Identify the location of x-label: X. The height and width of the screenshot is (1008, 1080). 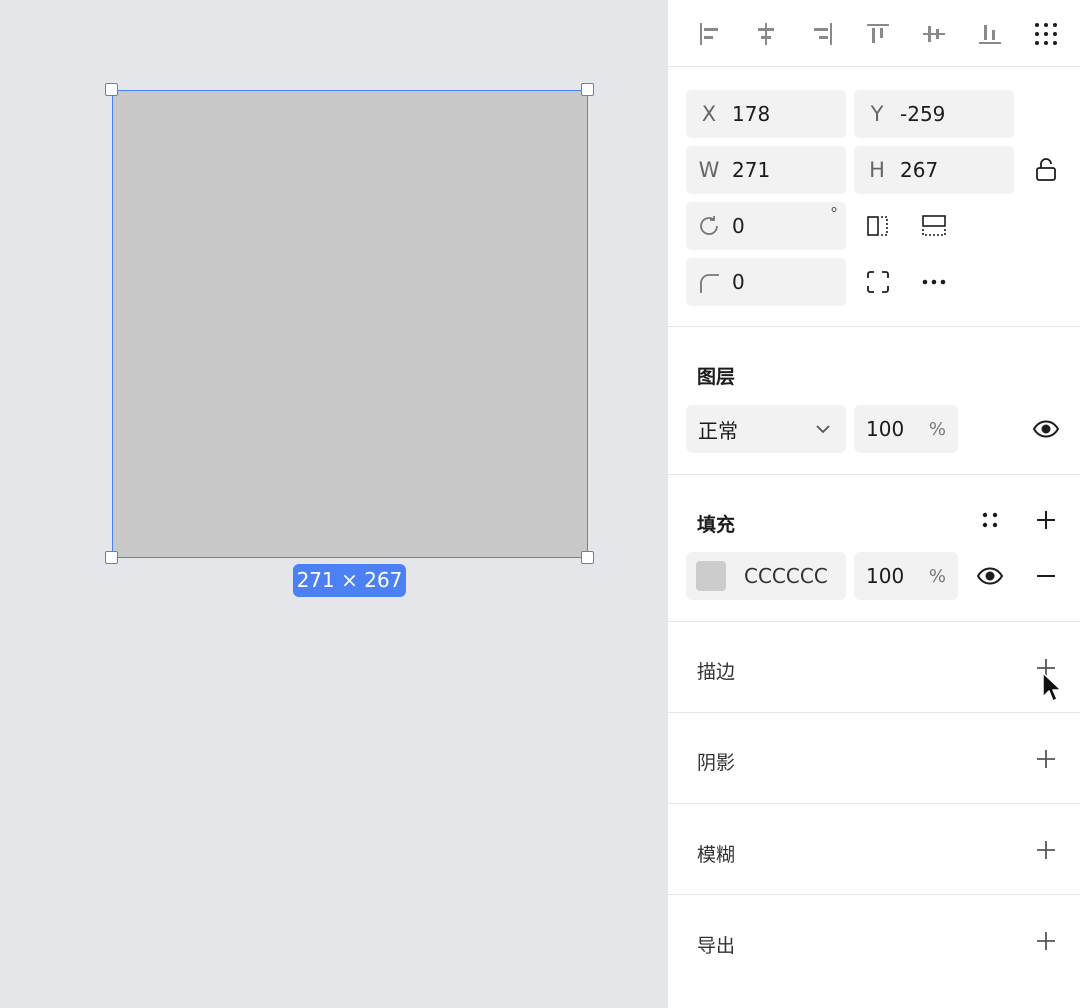
(709, 114).